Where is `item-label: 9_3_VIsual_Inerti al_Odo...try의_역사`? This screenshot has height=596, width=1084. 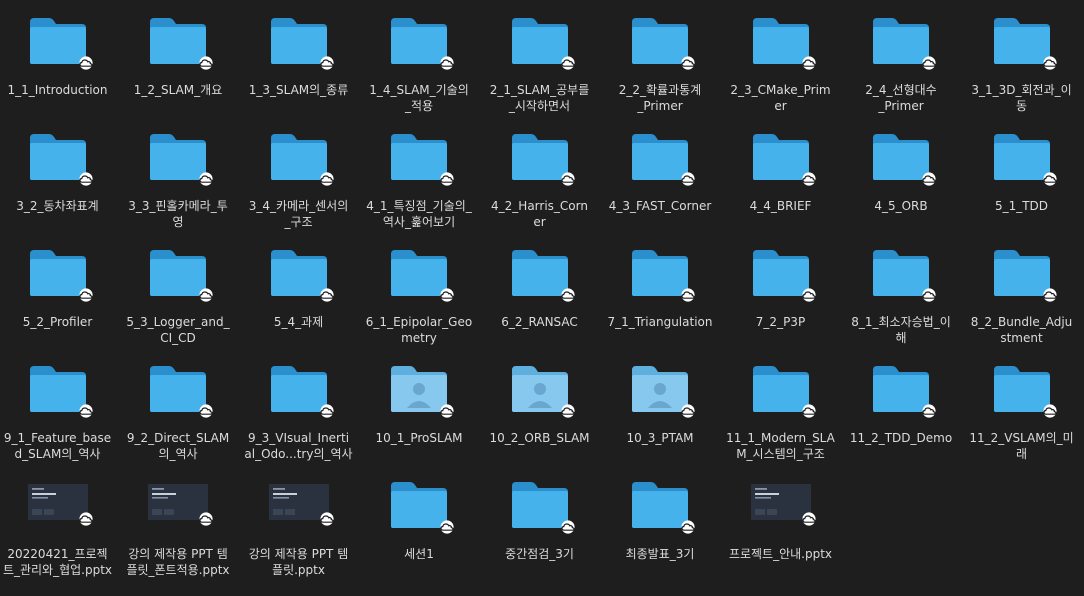 item-label: 9_3_VIsual_Inerti al_Odo...try의_역사 is located at coordinates (298, 446).